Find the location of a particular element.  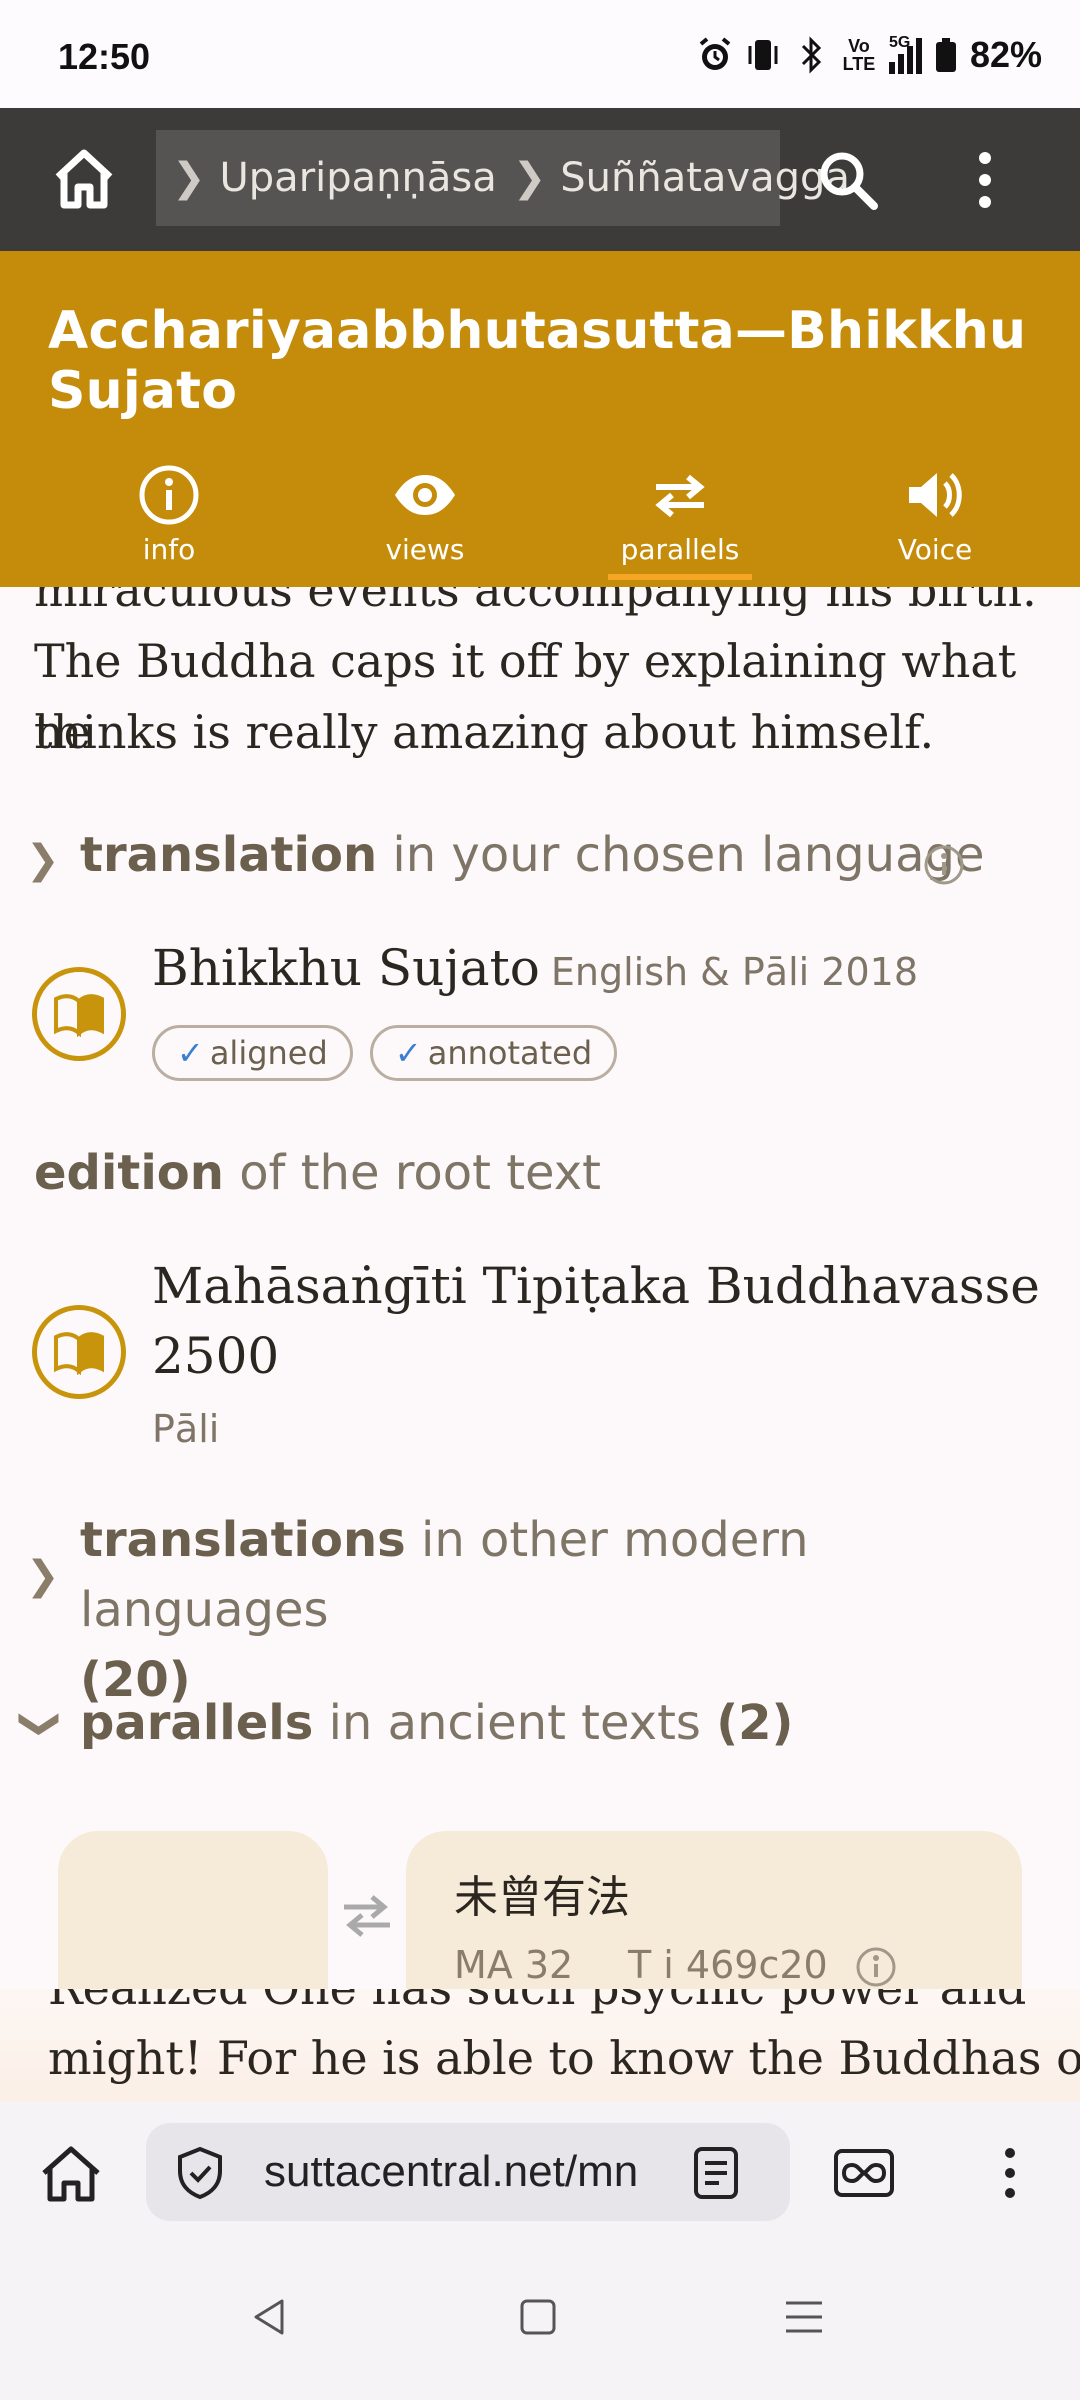

heading-rest: in ancient texts is located at coordinates (514, 1723).